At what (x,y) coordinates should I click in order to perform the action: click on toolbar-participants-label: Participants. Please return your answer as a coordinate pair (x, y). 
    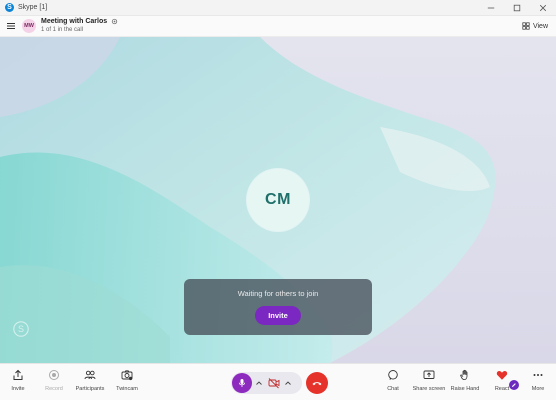
    Looking at the image, I should click on (90, 389).